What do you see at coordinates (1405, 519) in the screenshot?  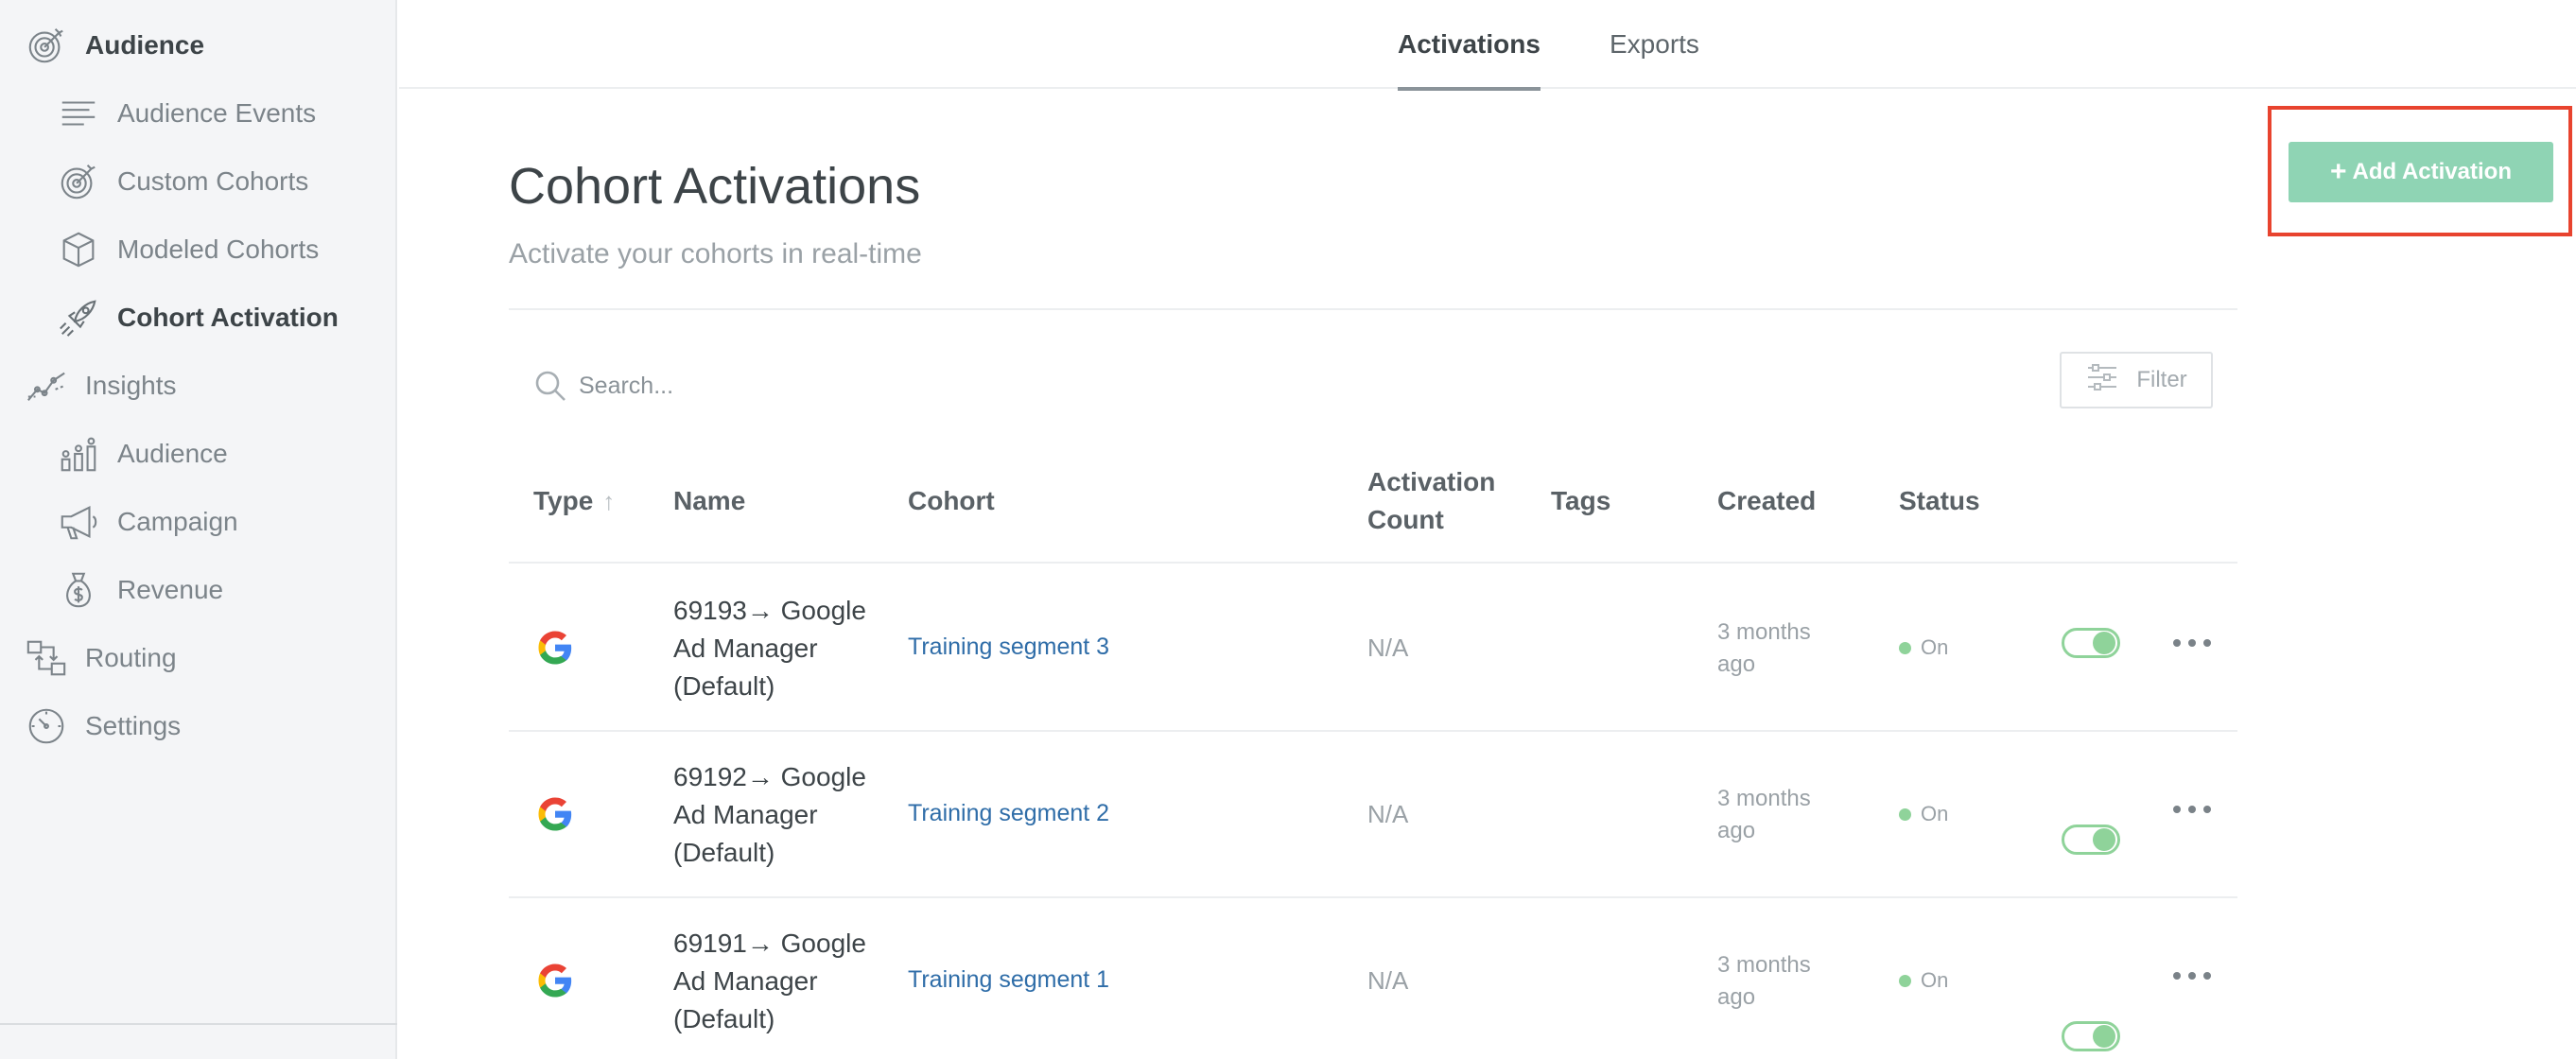 I see `column-label-line: Count` at bounding box center [1405, 519].